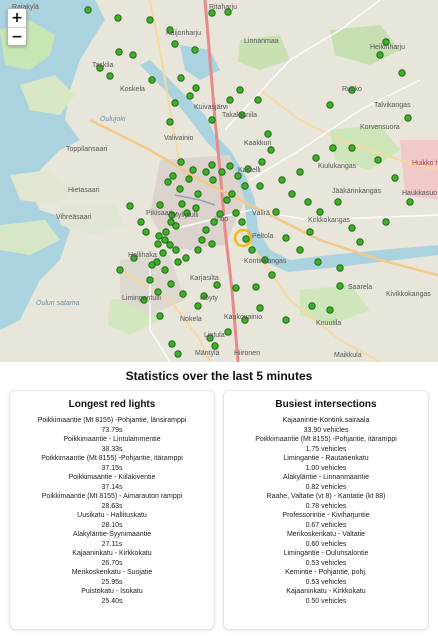 This screenshot has height=636, width=438. Describe the element at coordinates (17, 36) in the screenshot. I see `zoom-out-button: −` at that location.